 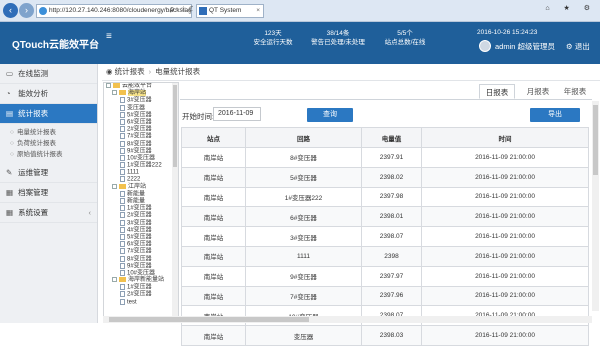 I want to click on tree-node-label: 7#变压器, so click(x=139, y=136).